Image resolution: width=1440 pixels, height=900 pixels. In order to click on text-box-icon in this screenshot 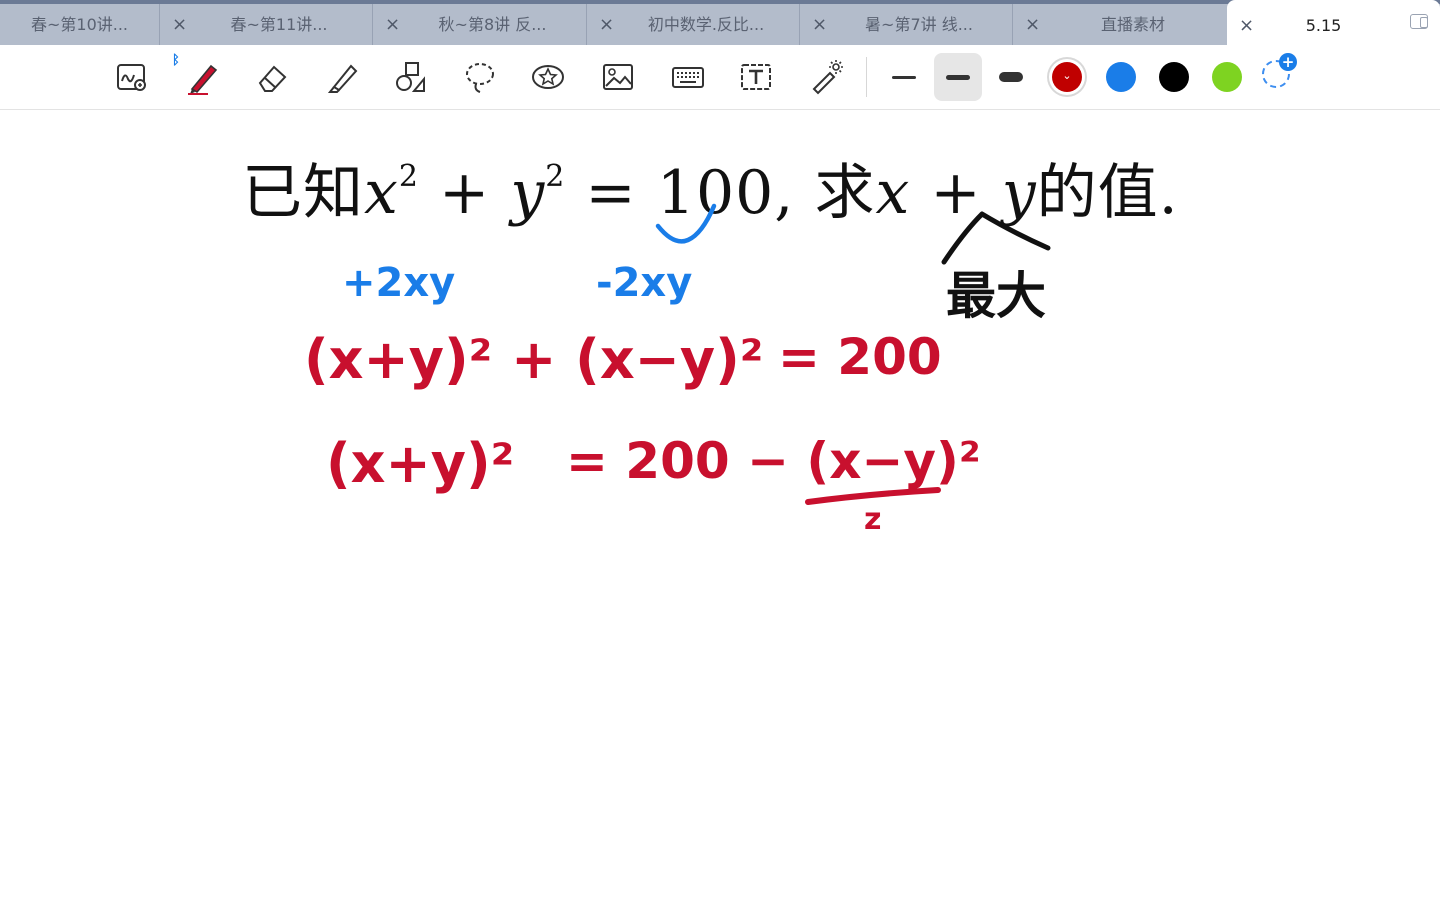, I will do `click(756, 77)`.